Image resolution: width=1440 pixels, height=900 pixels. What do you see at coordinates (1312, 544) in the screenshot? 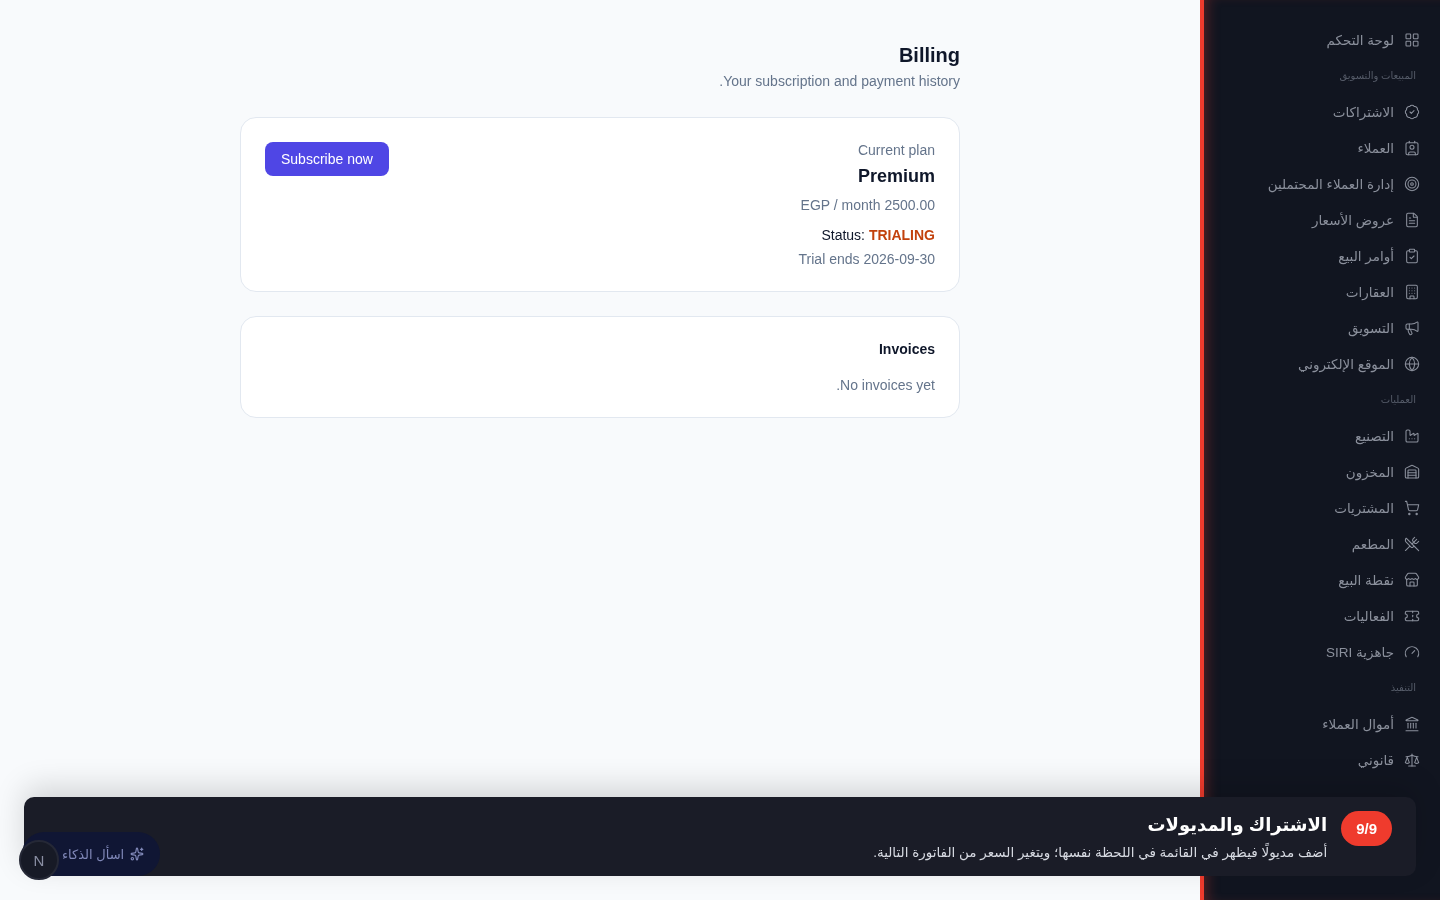
I see `nav-item: المطعم` at bounding box center [1312, 544].